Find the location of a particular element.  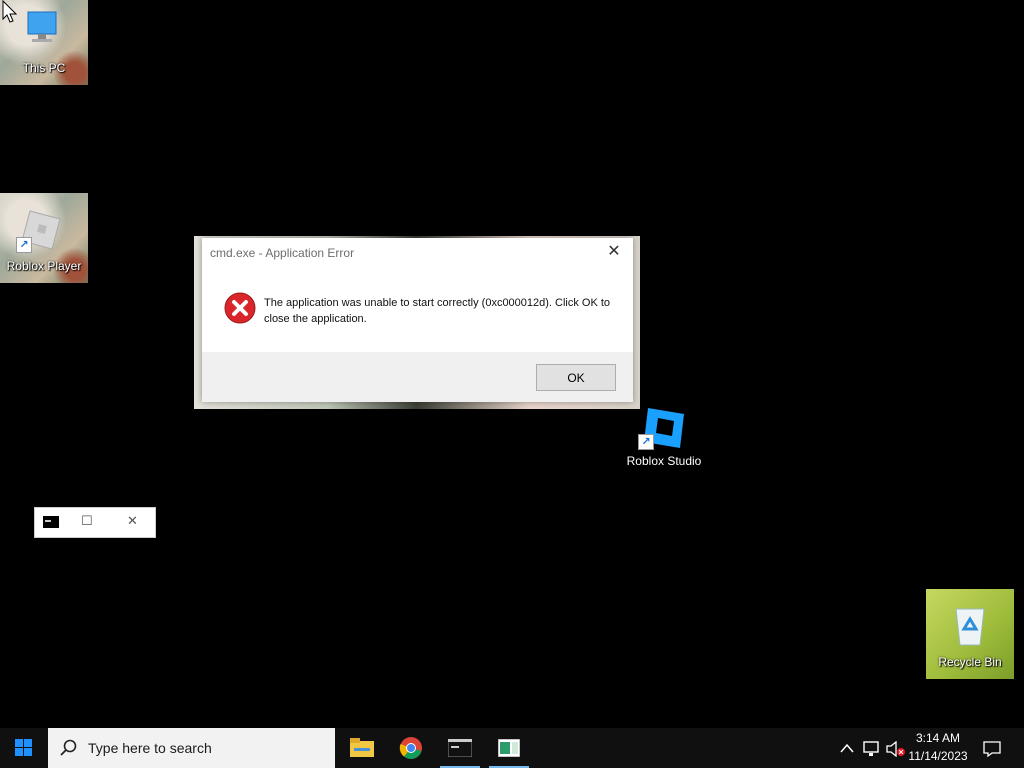

file-explorer-icon is located at coordinates (362, 747).